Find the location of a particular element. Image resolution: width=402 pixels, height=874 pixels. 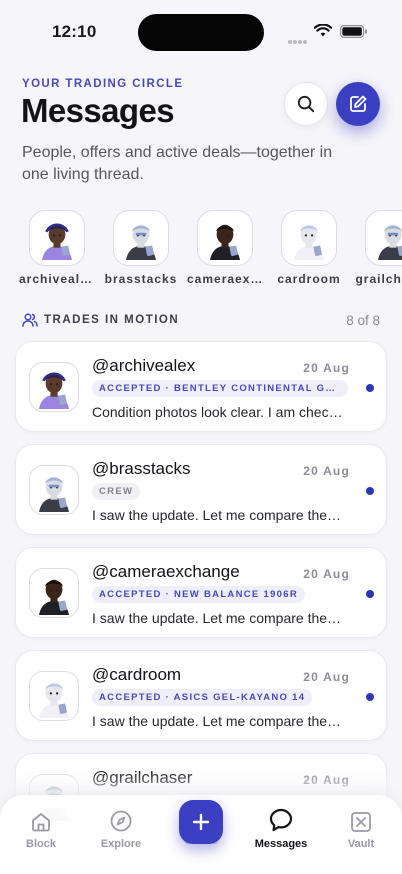

dynamic-island is located at coordinates (201, 32).